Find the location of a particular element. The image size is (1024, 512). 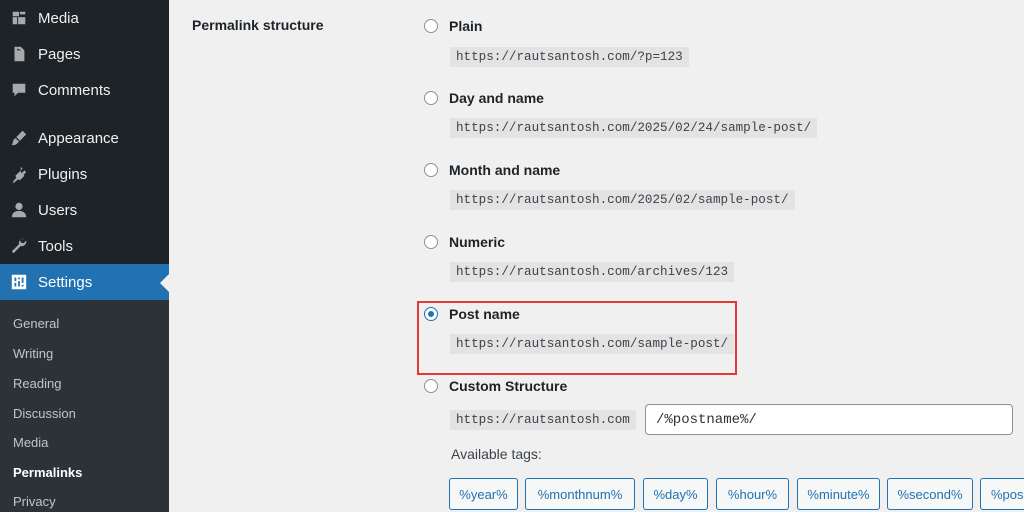

sidebar-item-media: Media is located at coordinates (84, 18).